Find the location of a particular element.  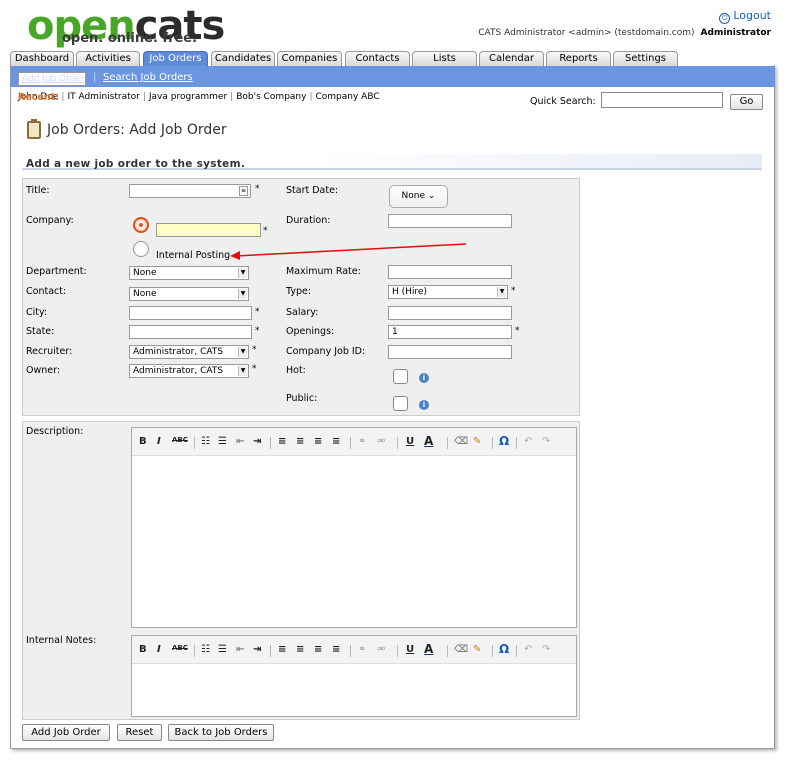

tab-settings: Settings is located at coordinates (645, 58).